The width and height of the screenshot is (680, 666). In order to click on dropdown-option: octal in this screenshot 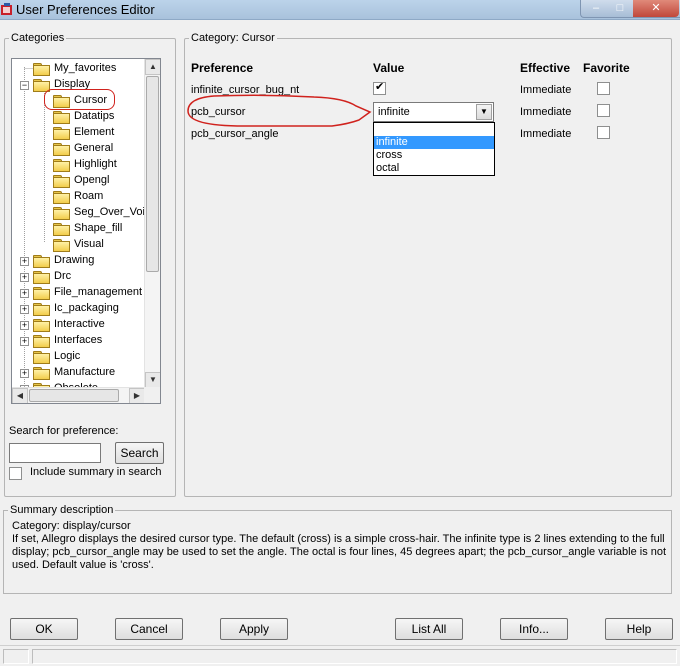, I will do `click(434, 168)`.